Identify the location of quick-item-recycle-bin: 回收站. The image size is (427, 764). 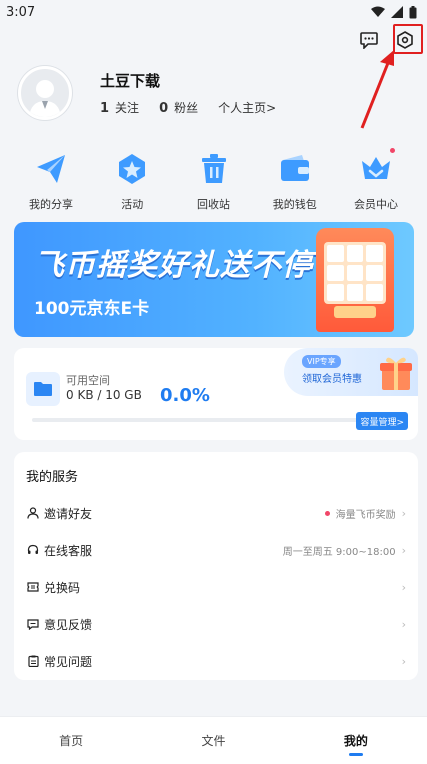
(214, 181).